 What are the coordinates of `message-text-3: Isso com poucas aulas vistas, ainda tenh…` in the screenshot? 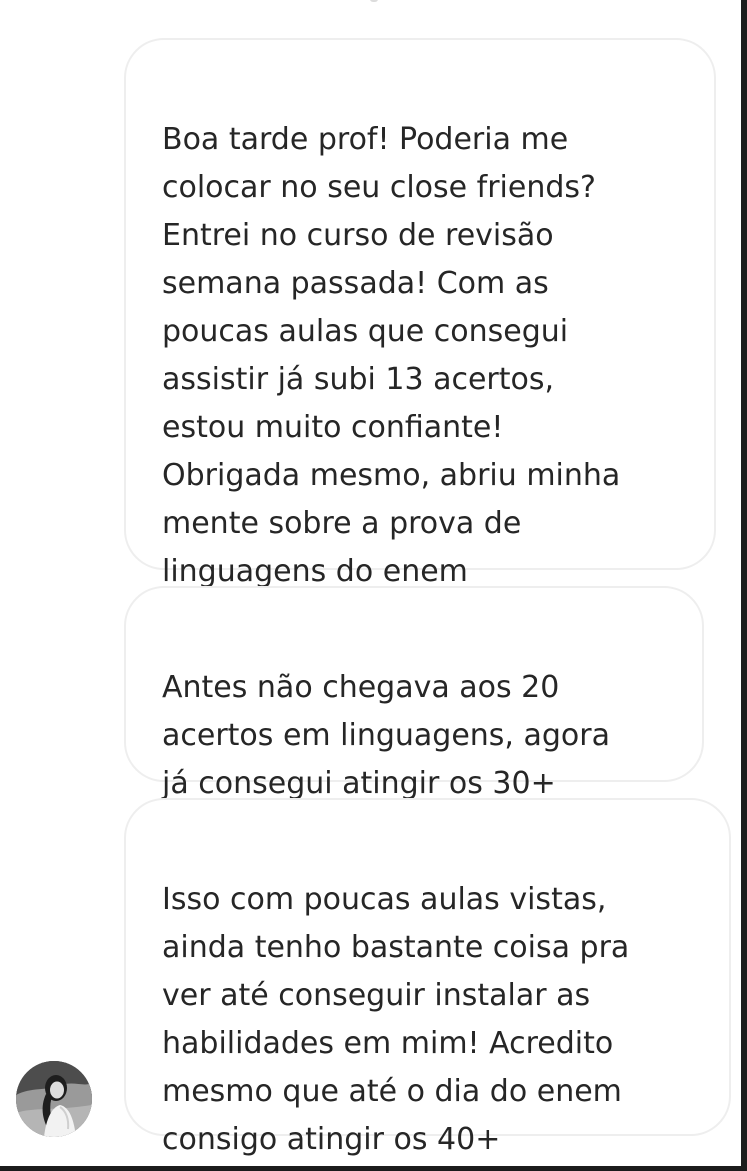 It's located at (396, 1019).